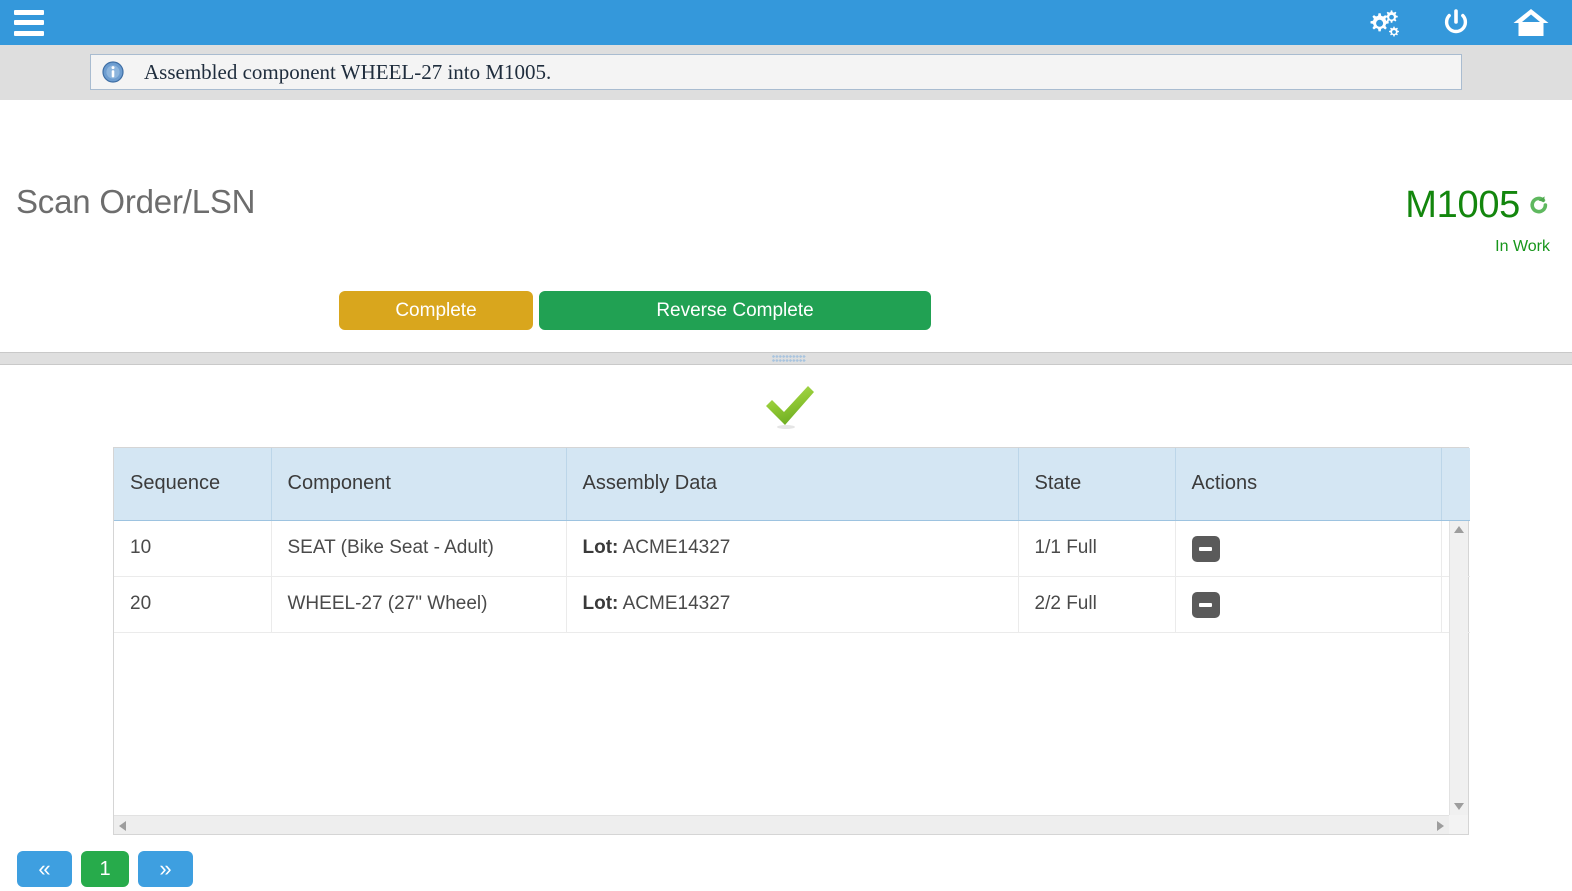  I want to click on column-header-actions: Actions, so click(1308, 484).